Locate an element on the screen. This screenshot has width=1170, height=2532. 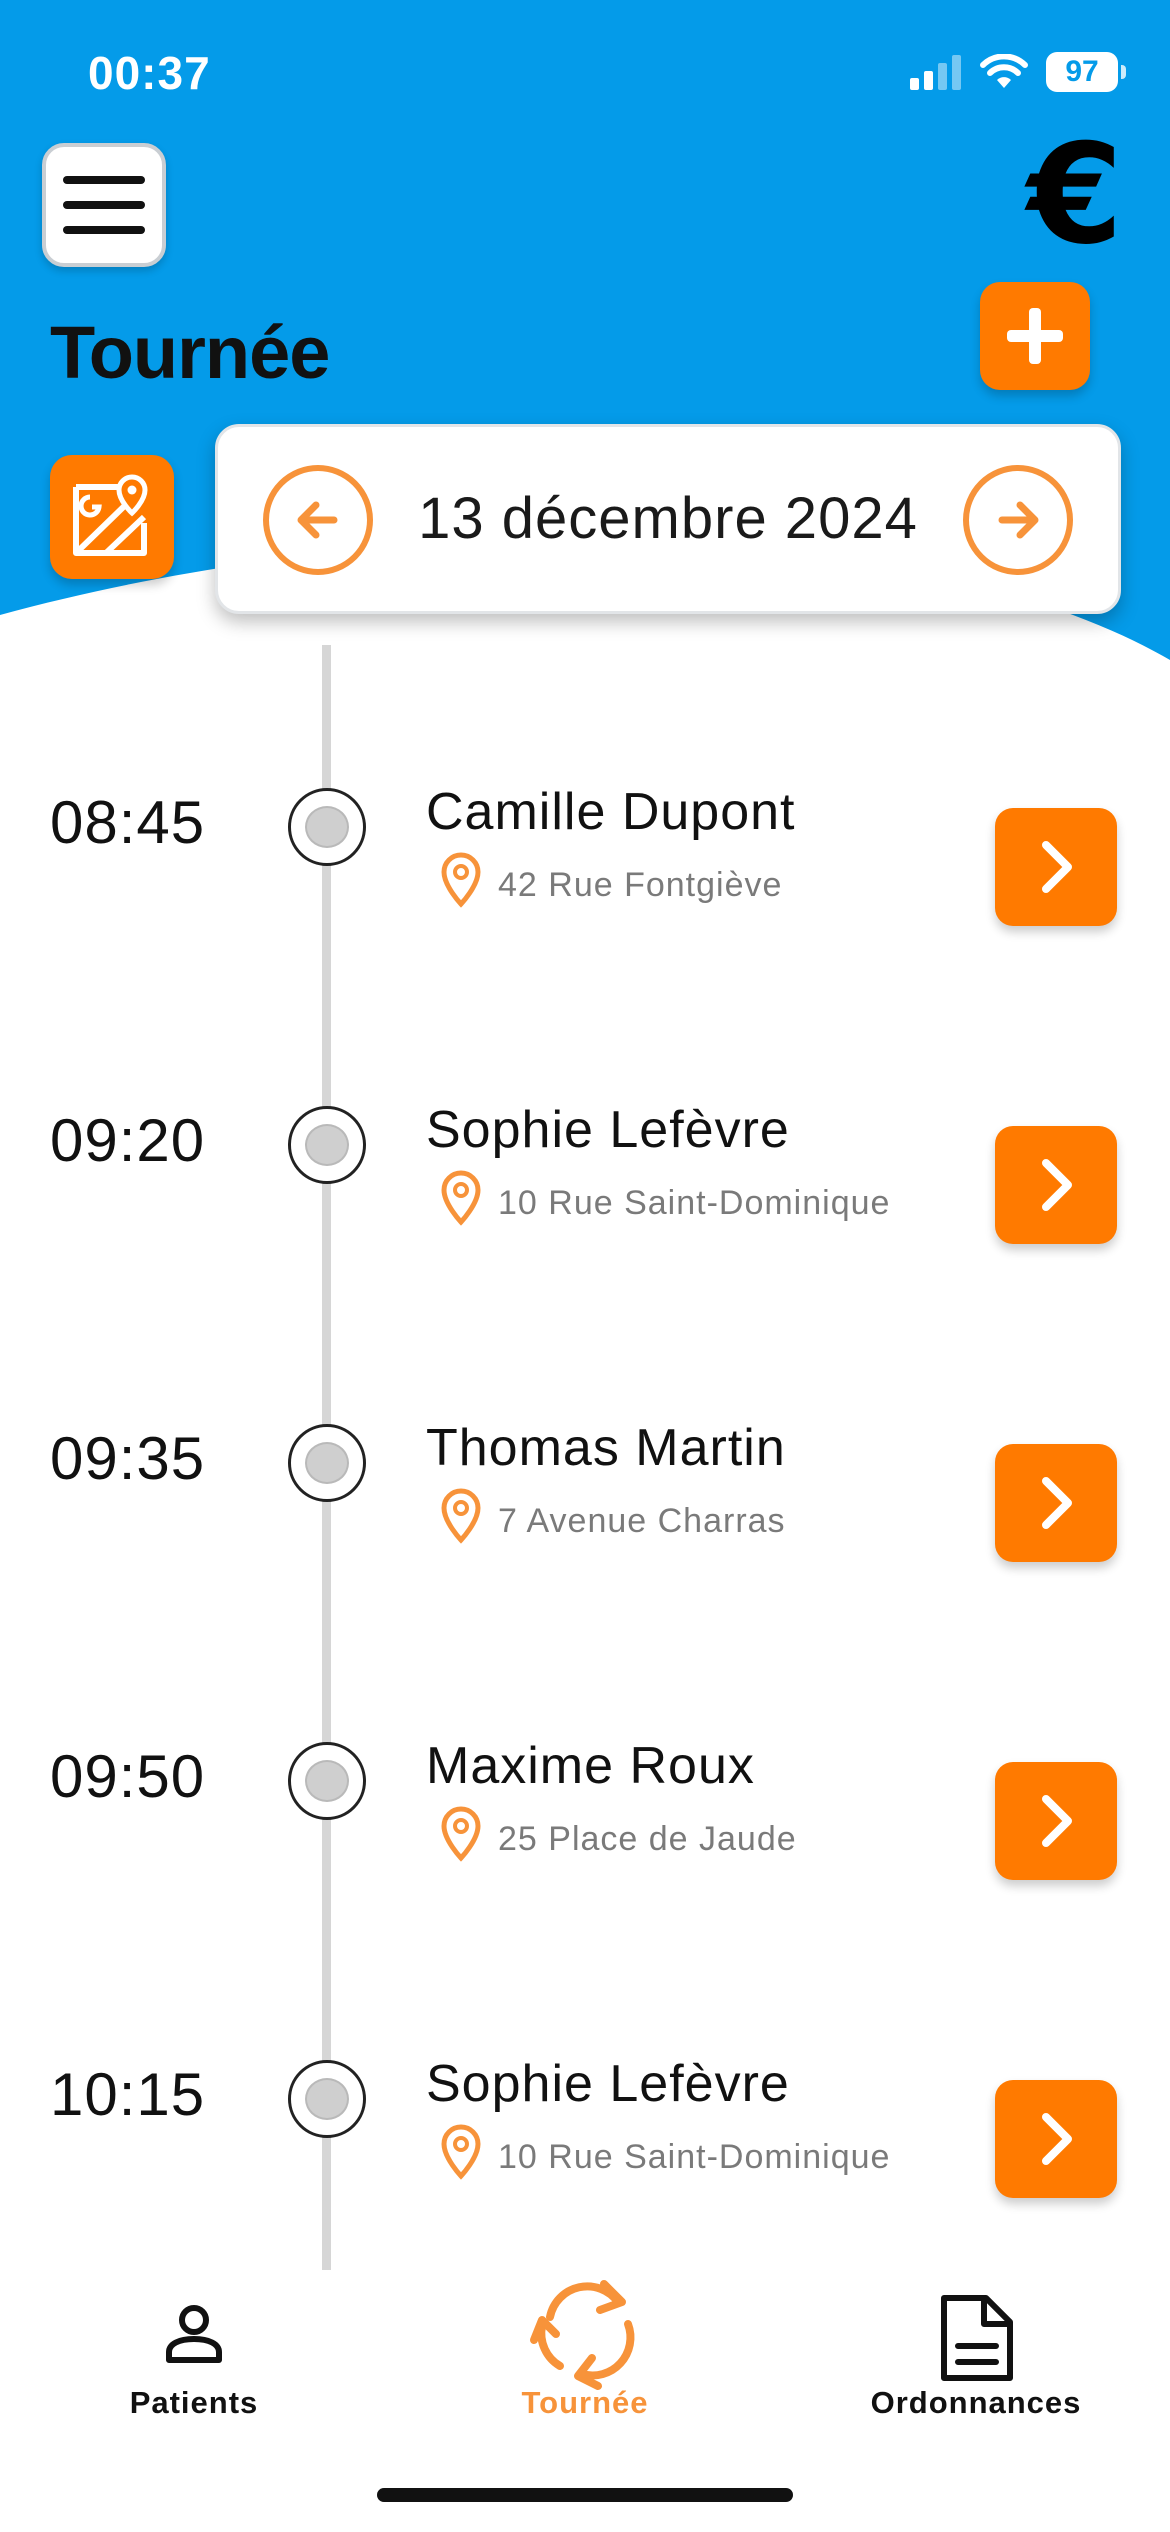
tab-tournee: Tournée is located at coordinates (585, 2360).